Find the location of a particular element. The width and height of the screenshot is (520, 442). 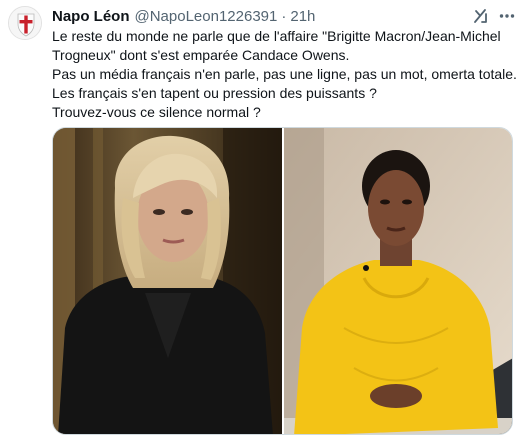

tweet-header: Napo Léon @NapoLeon1226391 · 21h is located at coordinates (183, 16).